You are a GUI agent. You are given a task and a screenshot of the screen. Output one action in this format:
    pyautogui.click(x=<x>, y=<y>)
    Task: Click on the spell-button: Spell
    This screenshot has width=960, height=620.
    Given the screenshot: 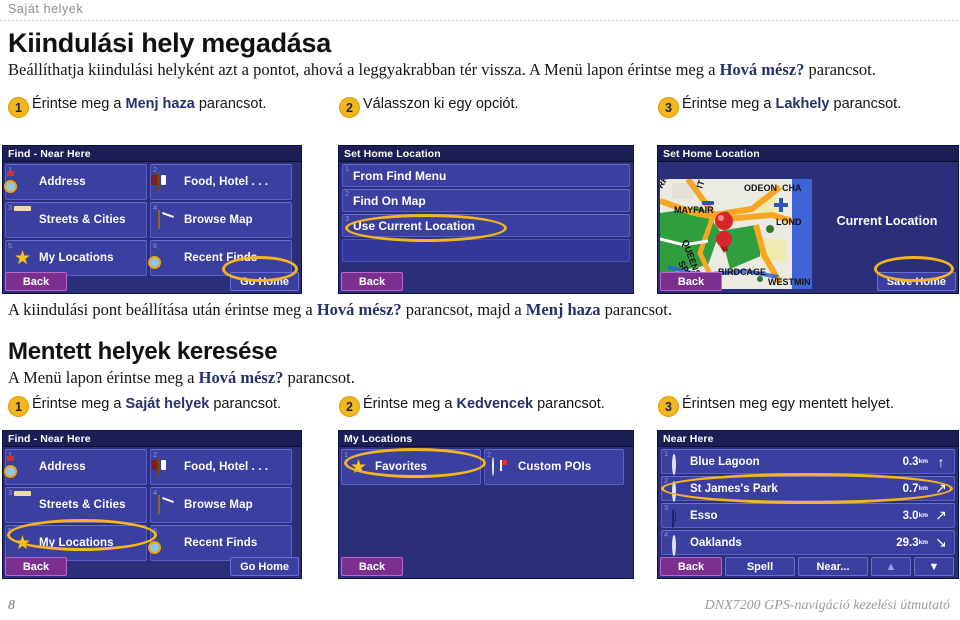 What is the action you would take?
    pyautogui.click(x=760, y=566)
    